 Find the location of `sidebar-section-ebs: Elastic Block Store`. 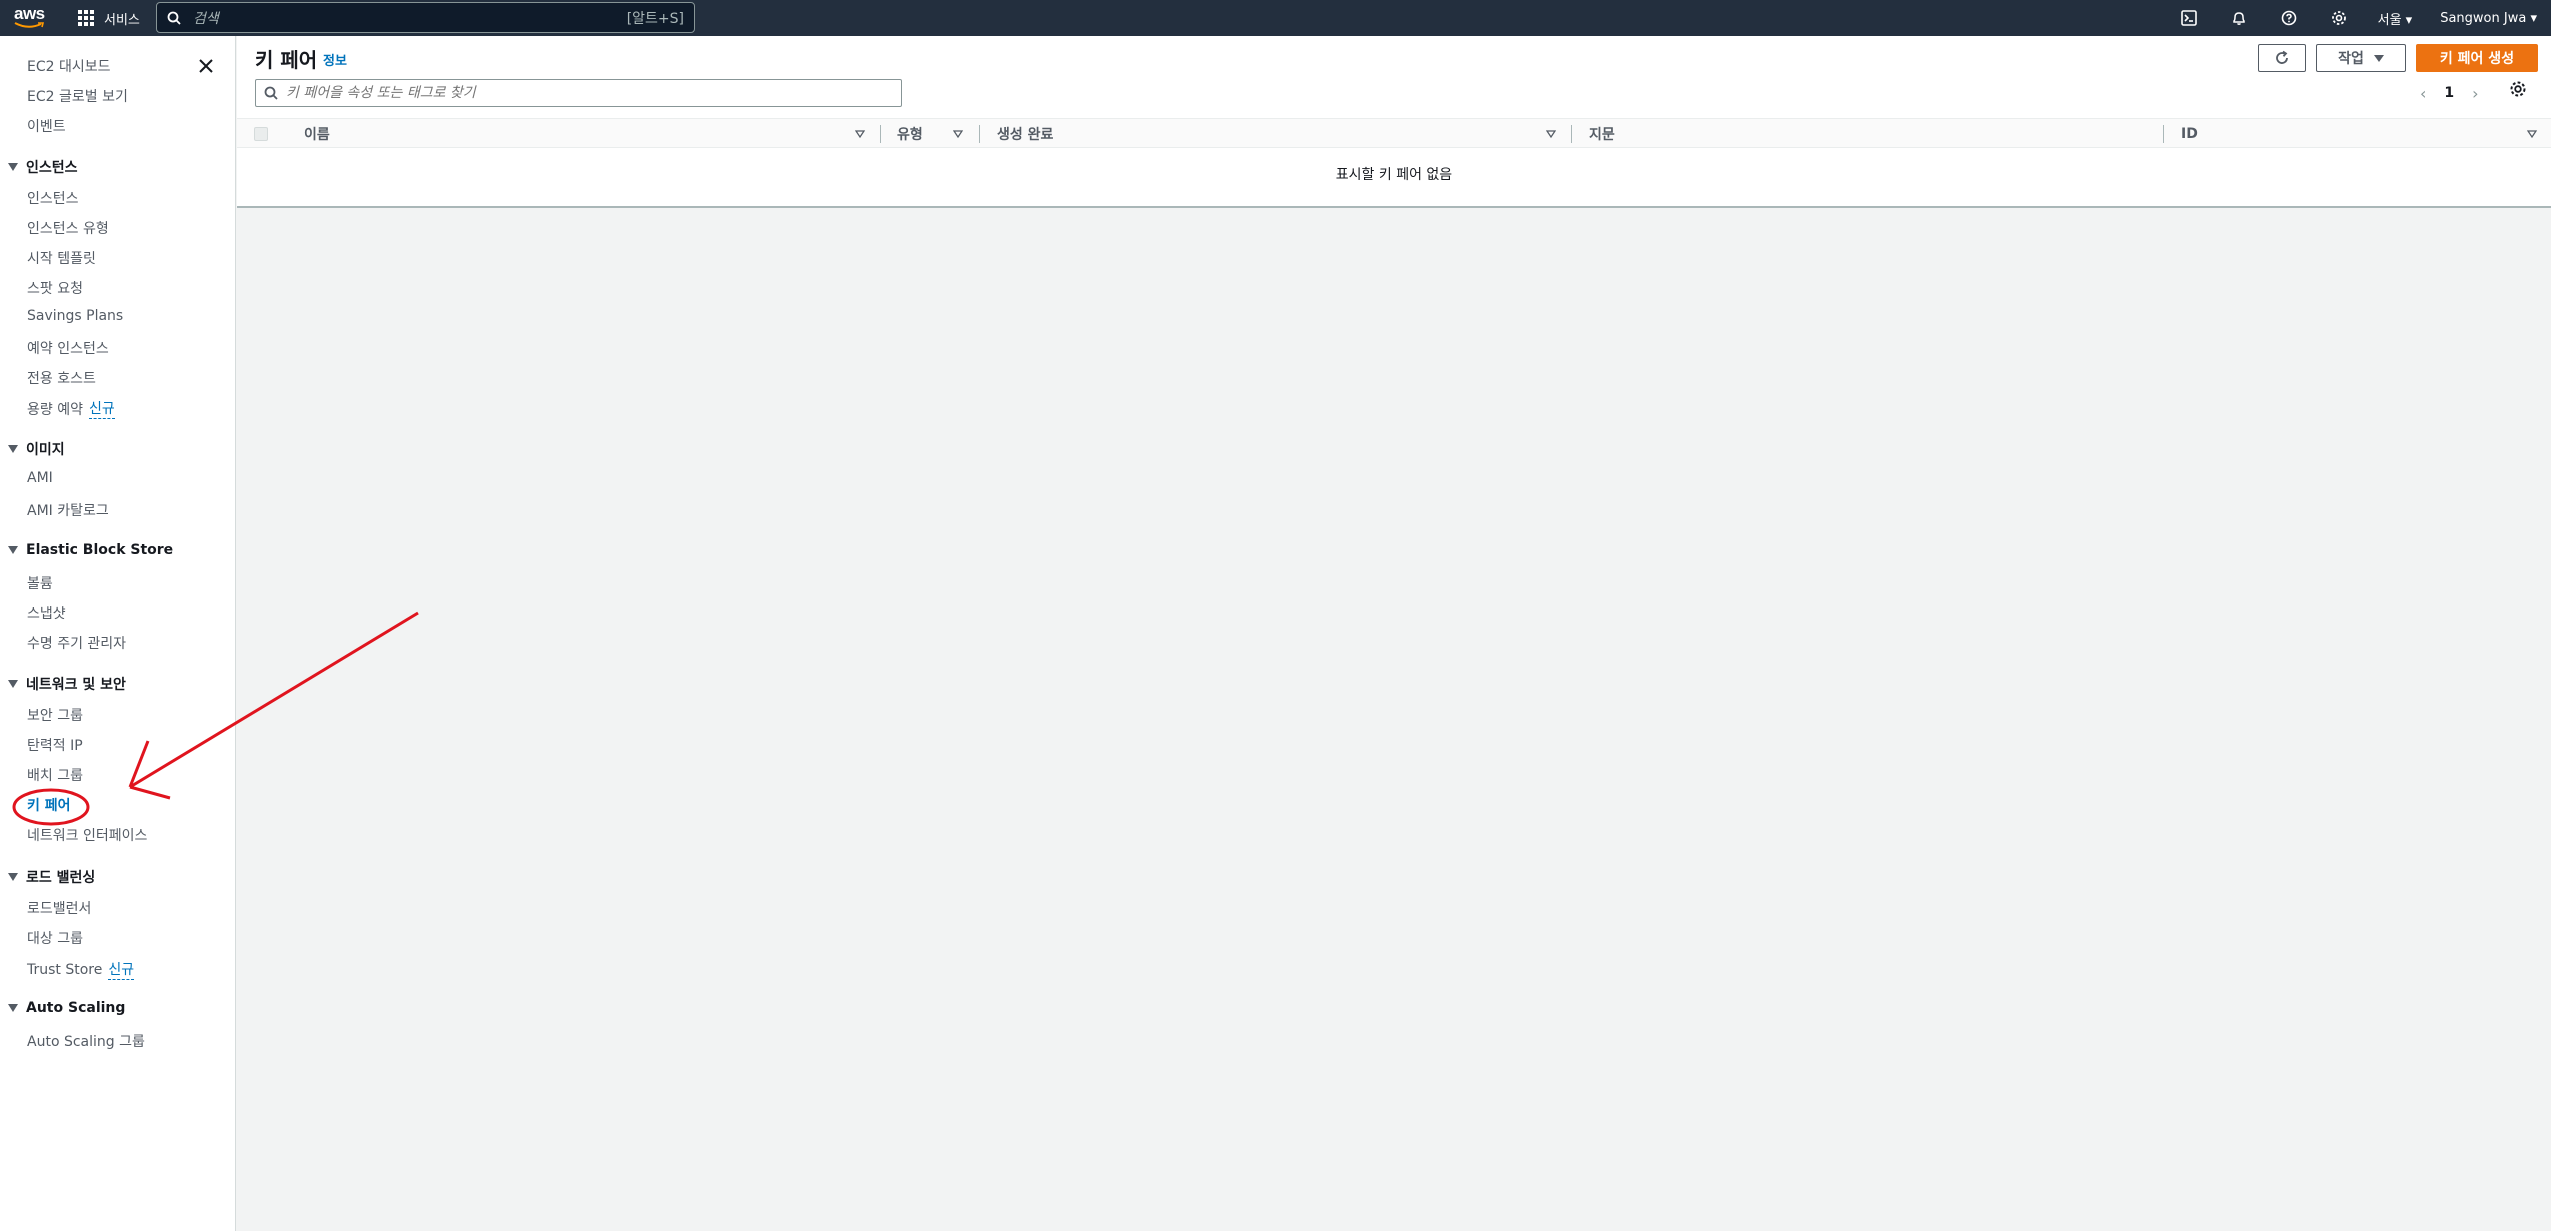

sidebar-section-ebs: Elastic Block Store is located at coordinates (90, 550).